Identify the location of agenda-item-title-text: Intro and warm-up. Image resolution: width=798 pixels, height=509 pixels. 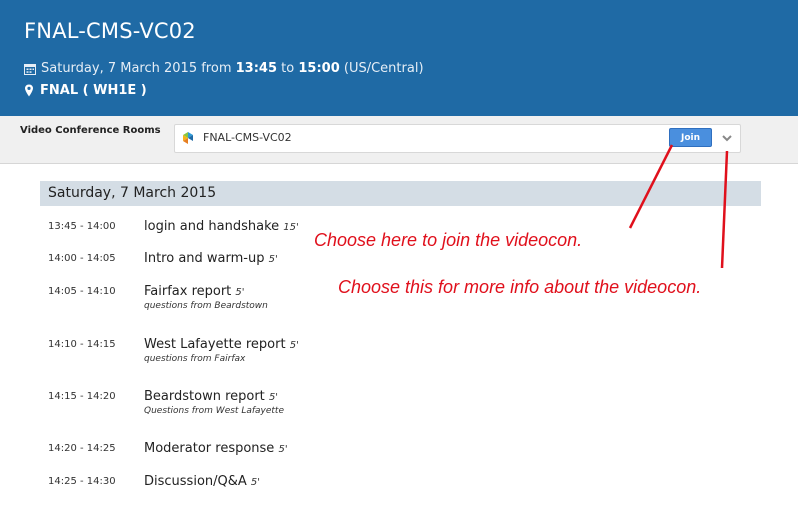
(204, 258).